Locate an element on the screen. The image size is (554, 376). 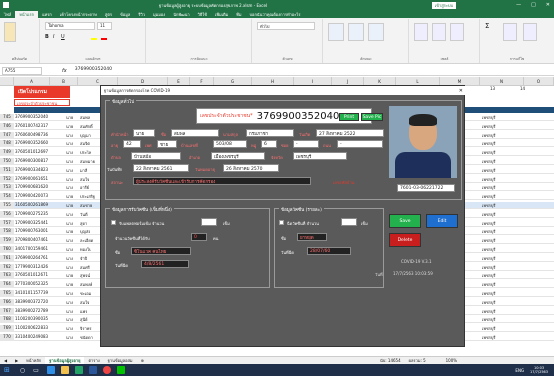
vaccine-date-field-1: 4/8/2561 is located at coordinates (165, 264).